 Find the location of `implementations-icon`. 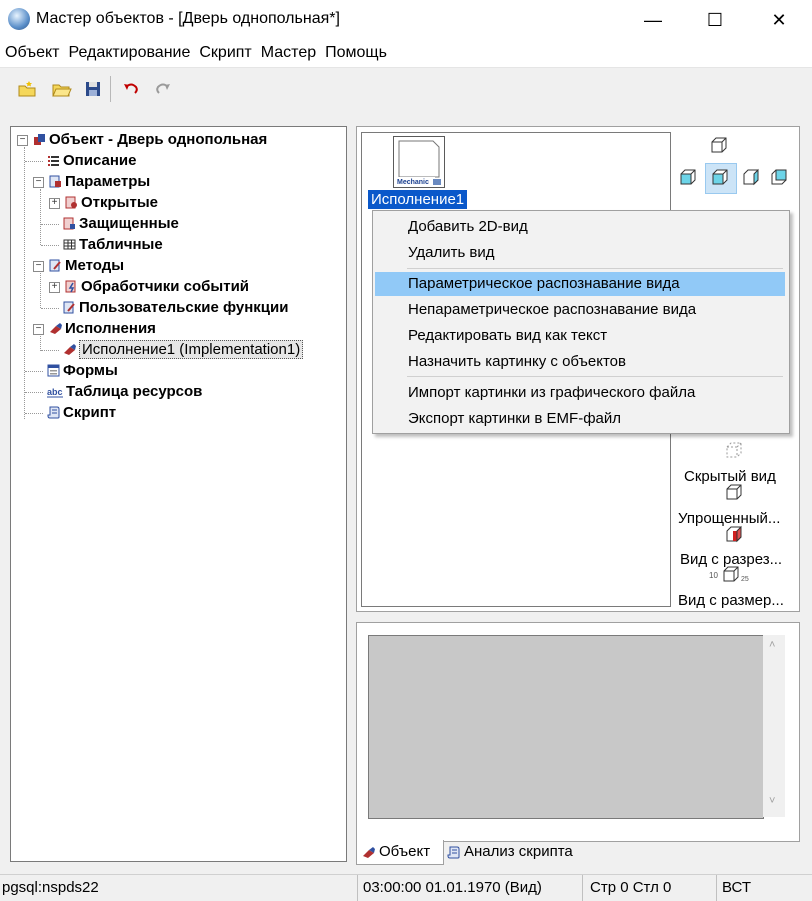

implementations-icon is located at coordinates (55, 327).